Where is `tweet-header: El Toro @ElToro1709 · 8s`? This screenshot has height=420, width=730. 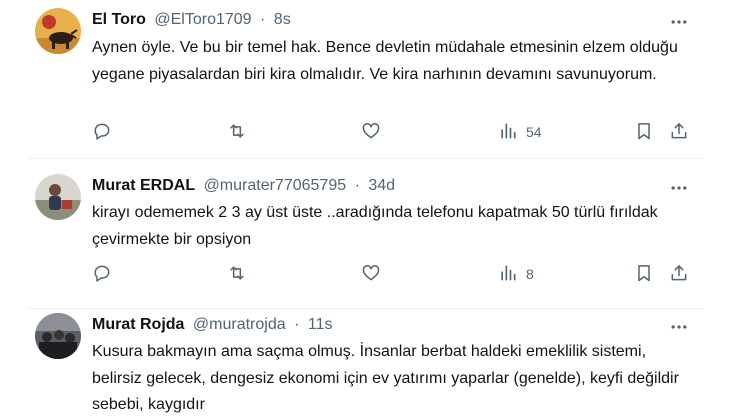 tweet-header: El Toro @ElToro1709 · 8s is located at coordinates (191, 20).